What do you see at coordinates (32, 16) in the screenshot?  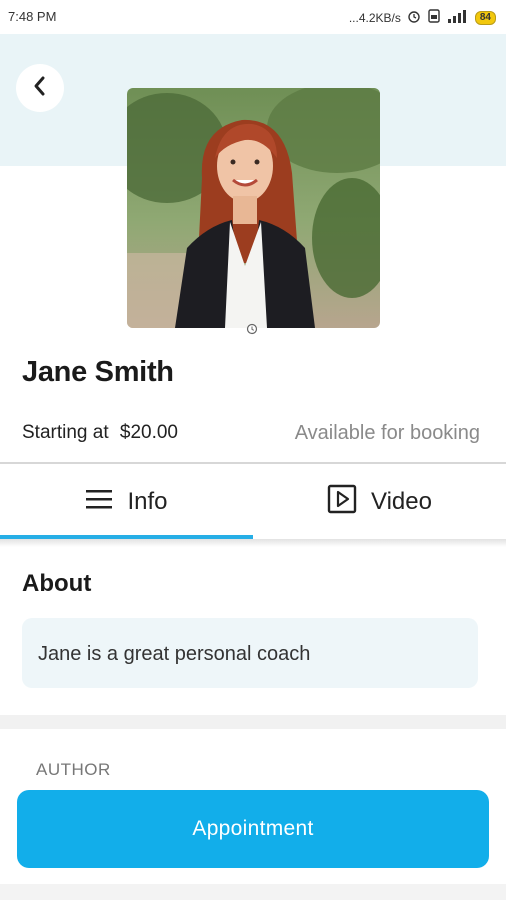 I see `status-time: 7:48 PM` at bounding box center [32, 16].